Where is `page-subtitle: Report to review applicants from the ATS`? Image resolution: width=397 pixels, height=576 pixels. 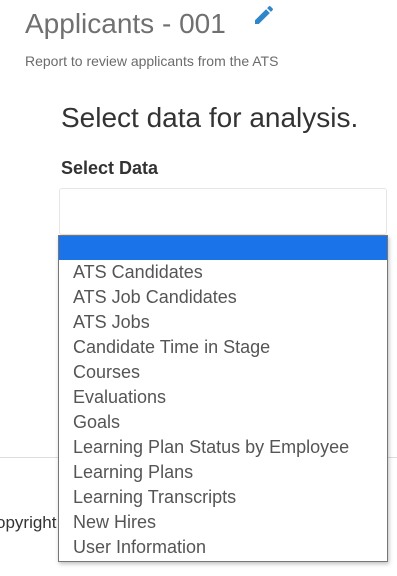
page-subtitle: Report to review applicants from the ATS is located at coordinates (152, 61).